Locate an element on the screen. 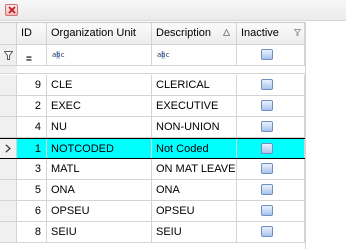 The height and width of the screenshot is (250, 346). close-icon is located at coordinates (12, 10).